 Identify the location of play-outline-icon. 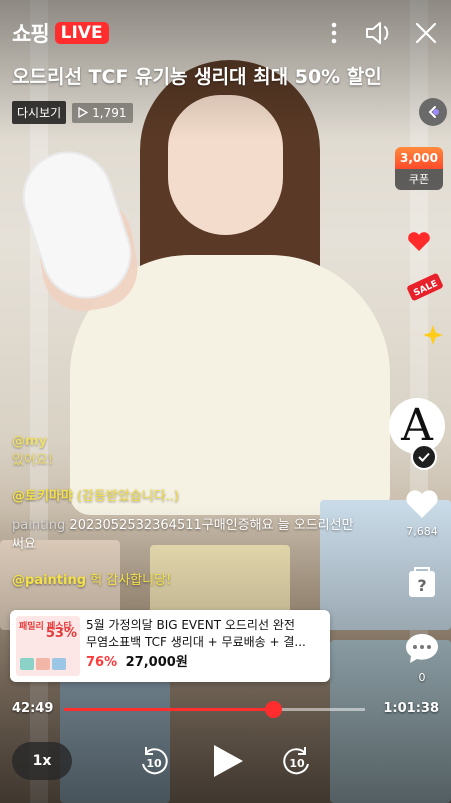
(83, 112).